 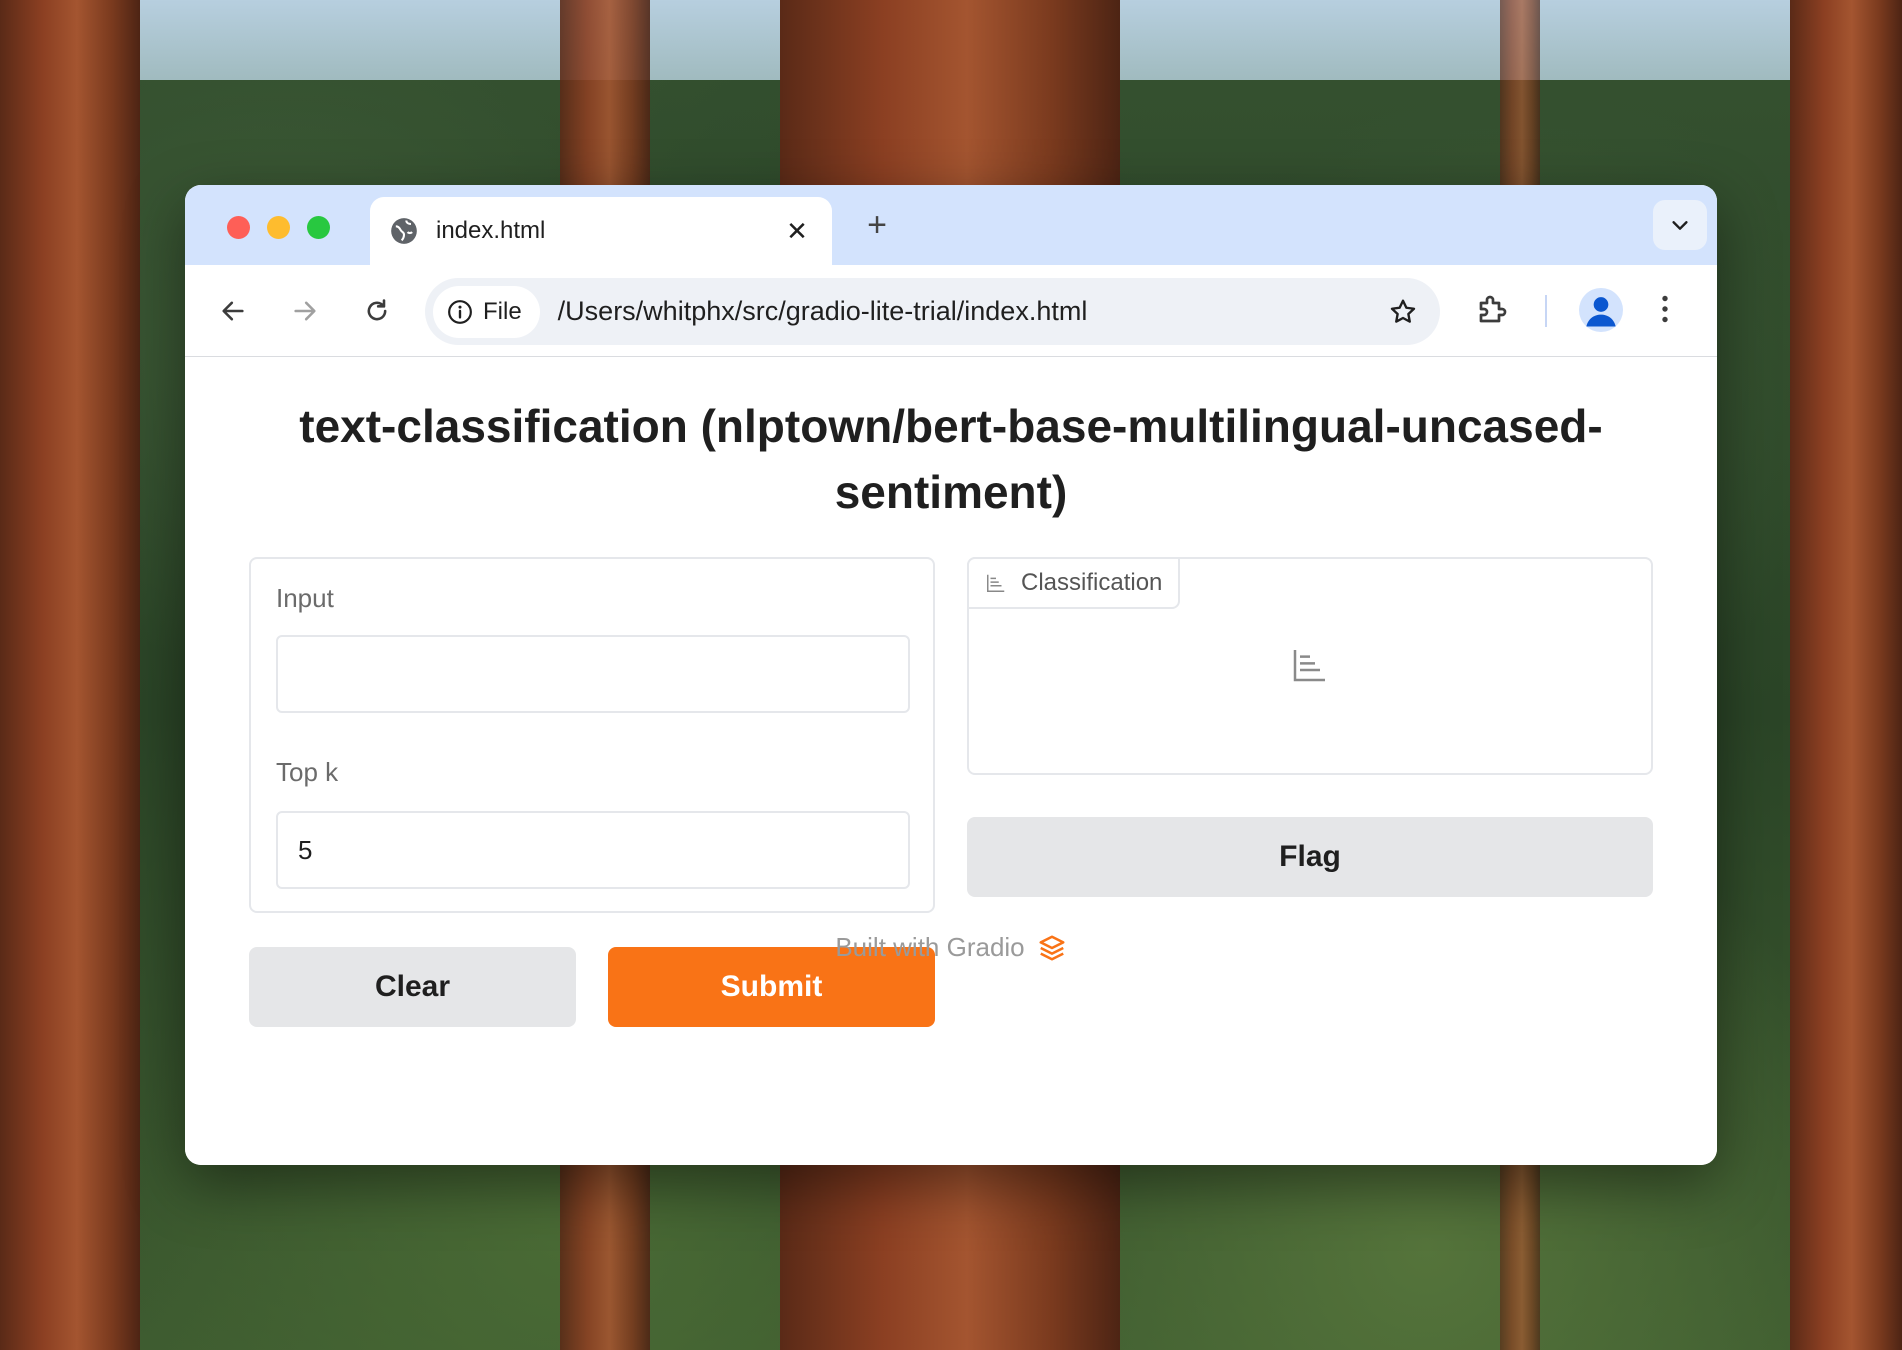 I want to click on browser-menu-button, so click(x=1665, y=311).